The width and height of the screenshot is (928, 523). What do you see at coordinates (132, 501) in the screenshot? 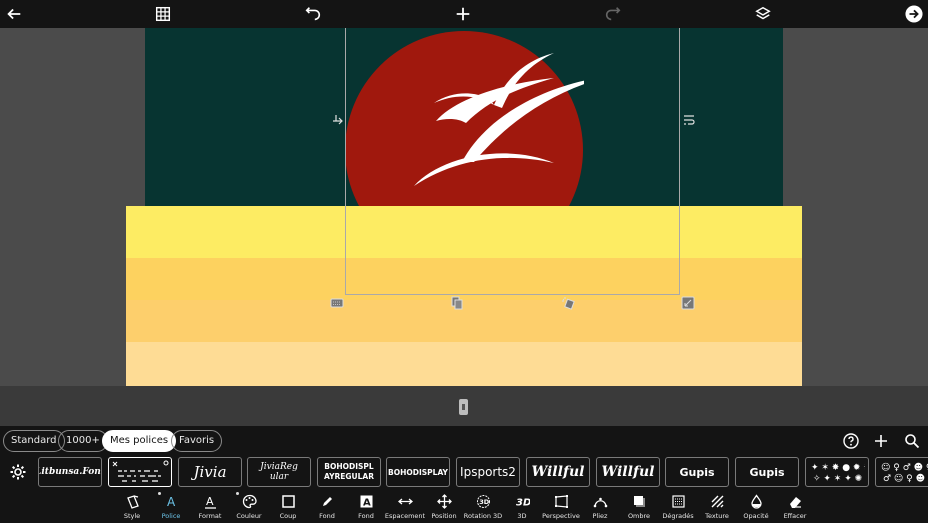
I see `style-icon` at bounding box center [132, 501].